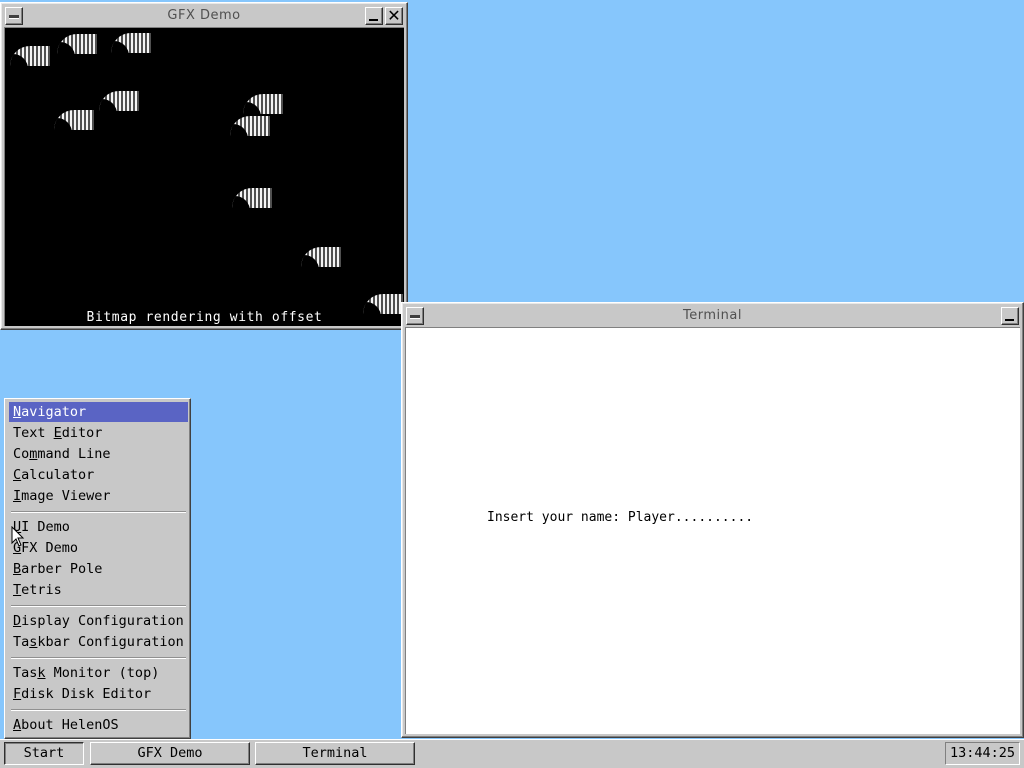  What do you see at coordinates (98, 412) in the screenshot?
I see `menu-item-navigator: Navigator` at bounding box center [98, 412].